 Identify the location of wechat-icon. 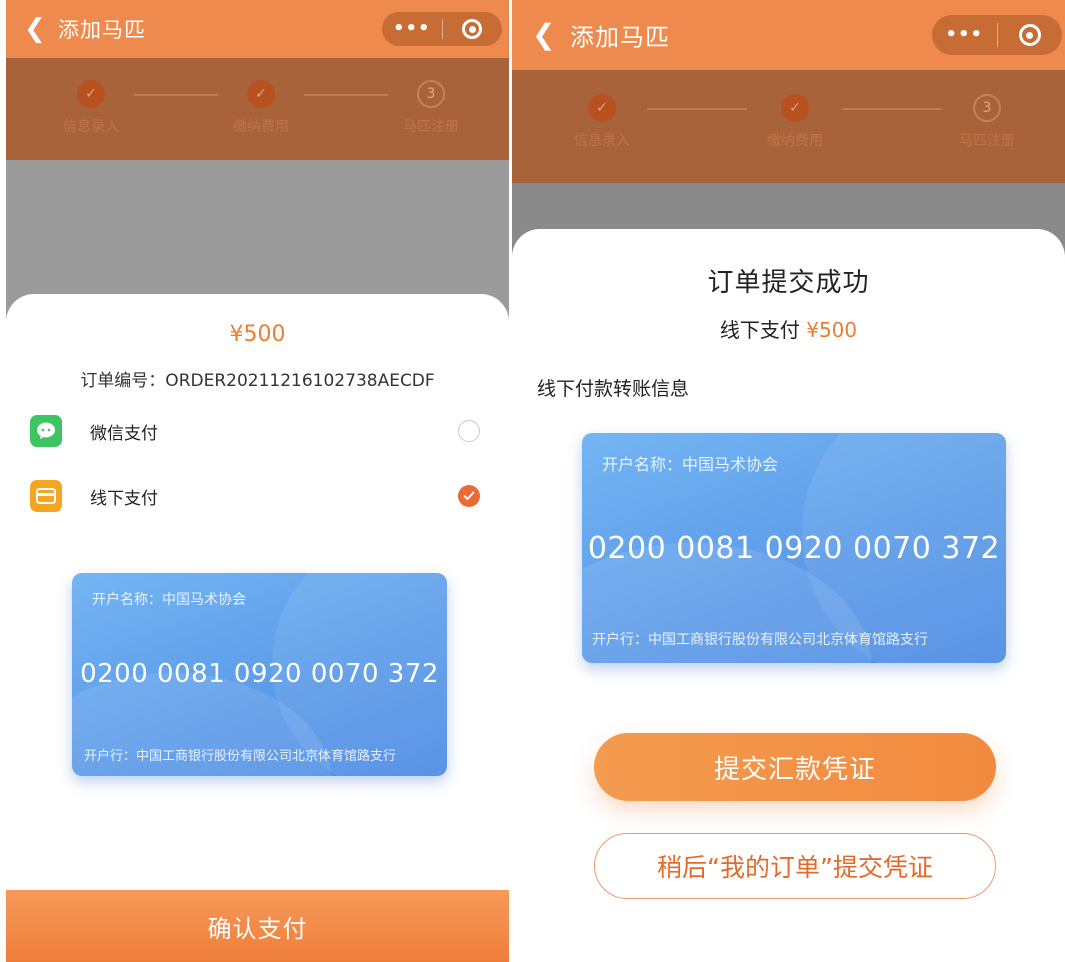
(46, 431).